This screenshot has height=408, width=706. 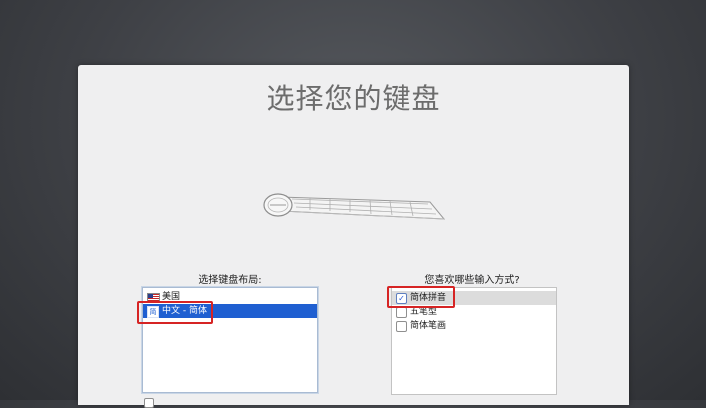 What do you see at coordinates (474, 341) in the screenshot?
I see `input-method-list: ✓ 简体拼音 五笔型 简体笔画` at bounding box center [474, 341].